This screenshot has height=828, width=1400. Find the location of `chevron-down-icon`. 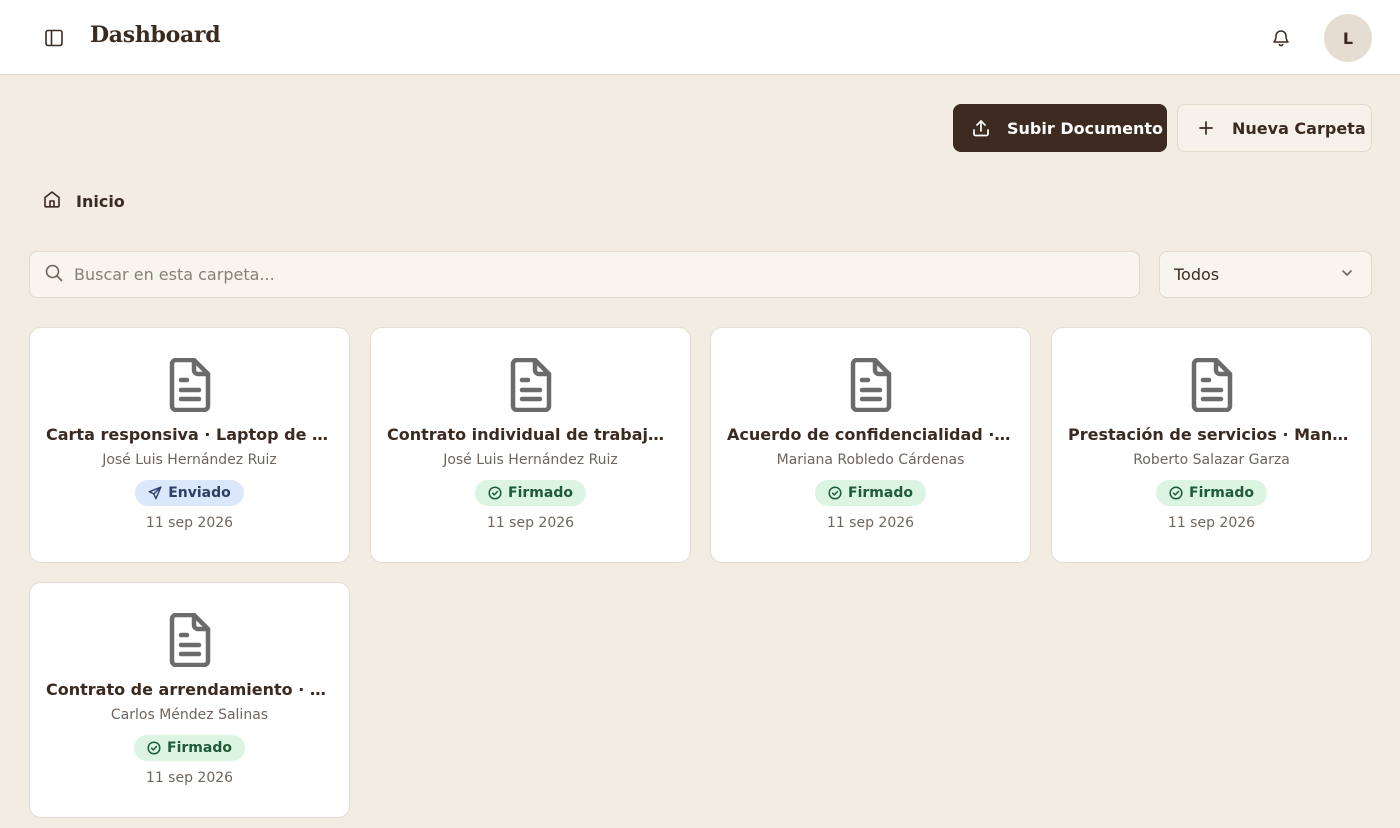

chevron-down-icon is located at coordinates (1347, 275).